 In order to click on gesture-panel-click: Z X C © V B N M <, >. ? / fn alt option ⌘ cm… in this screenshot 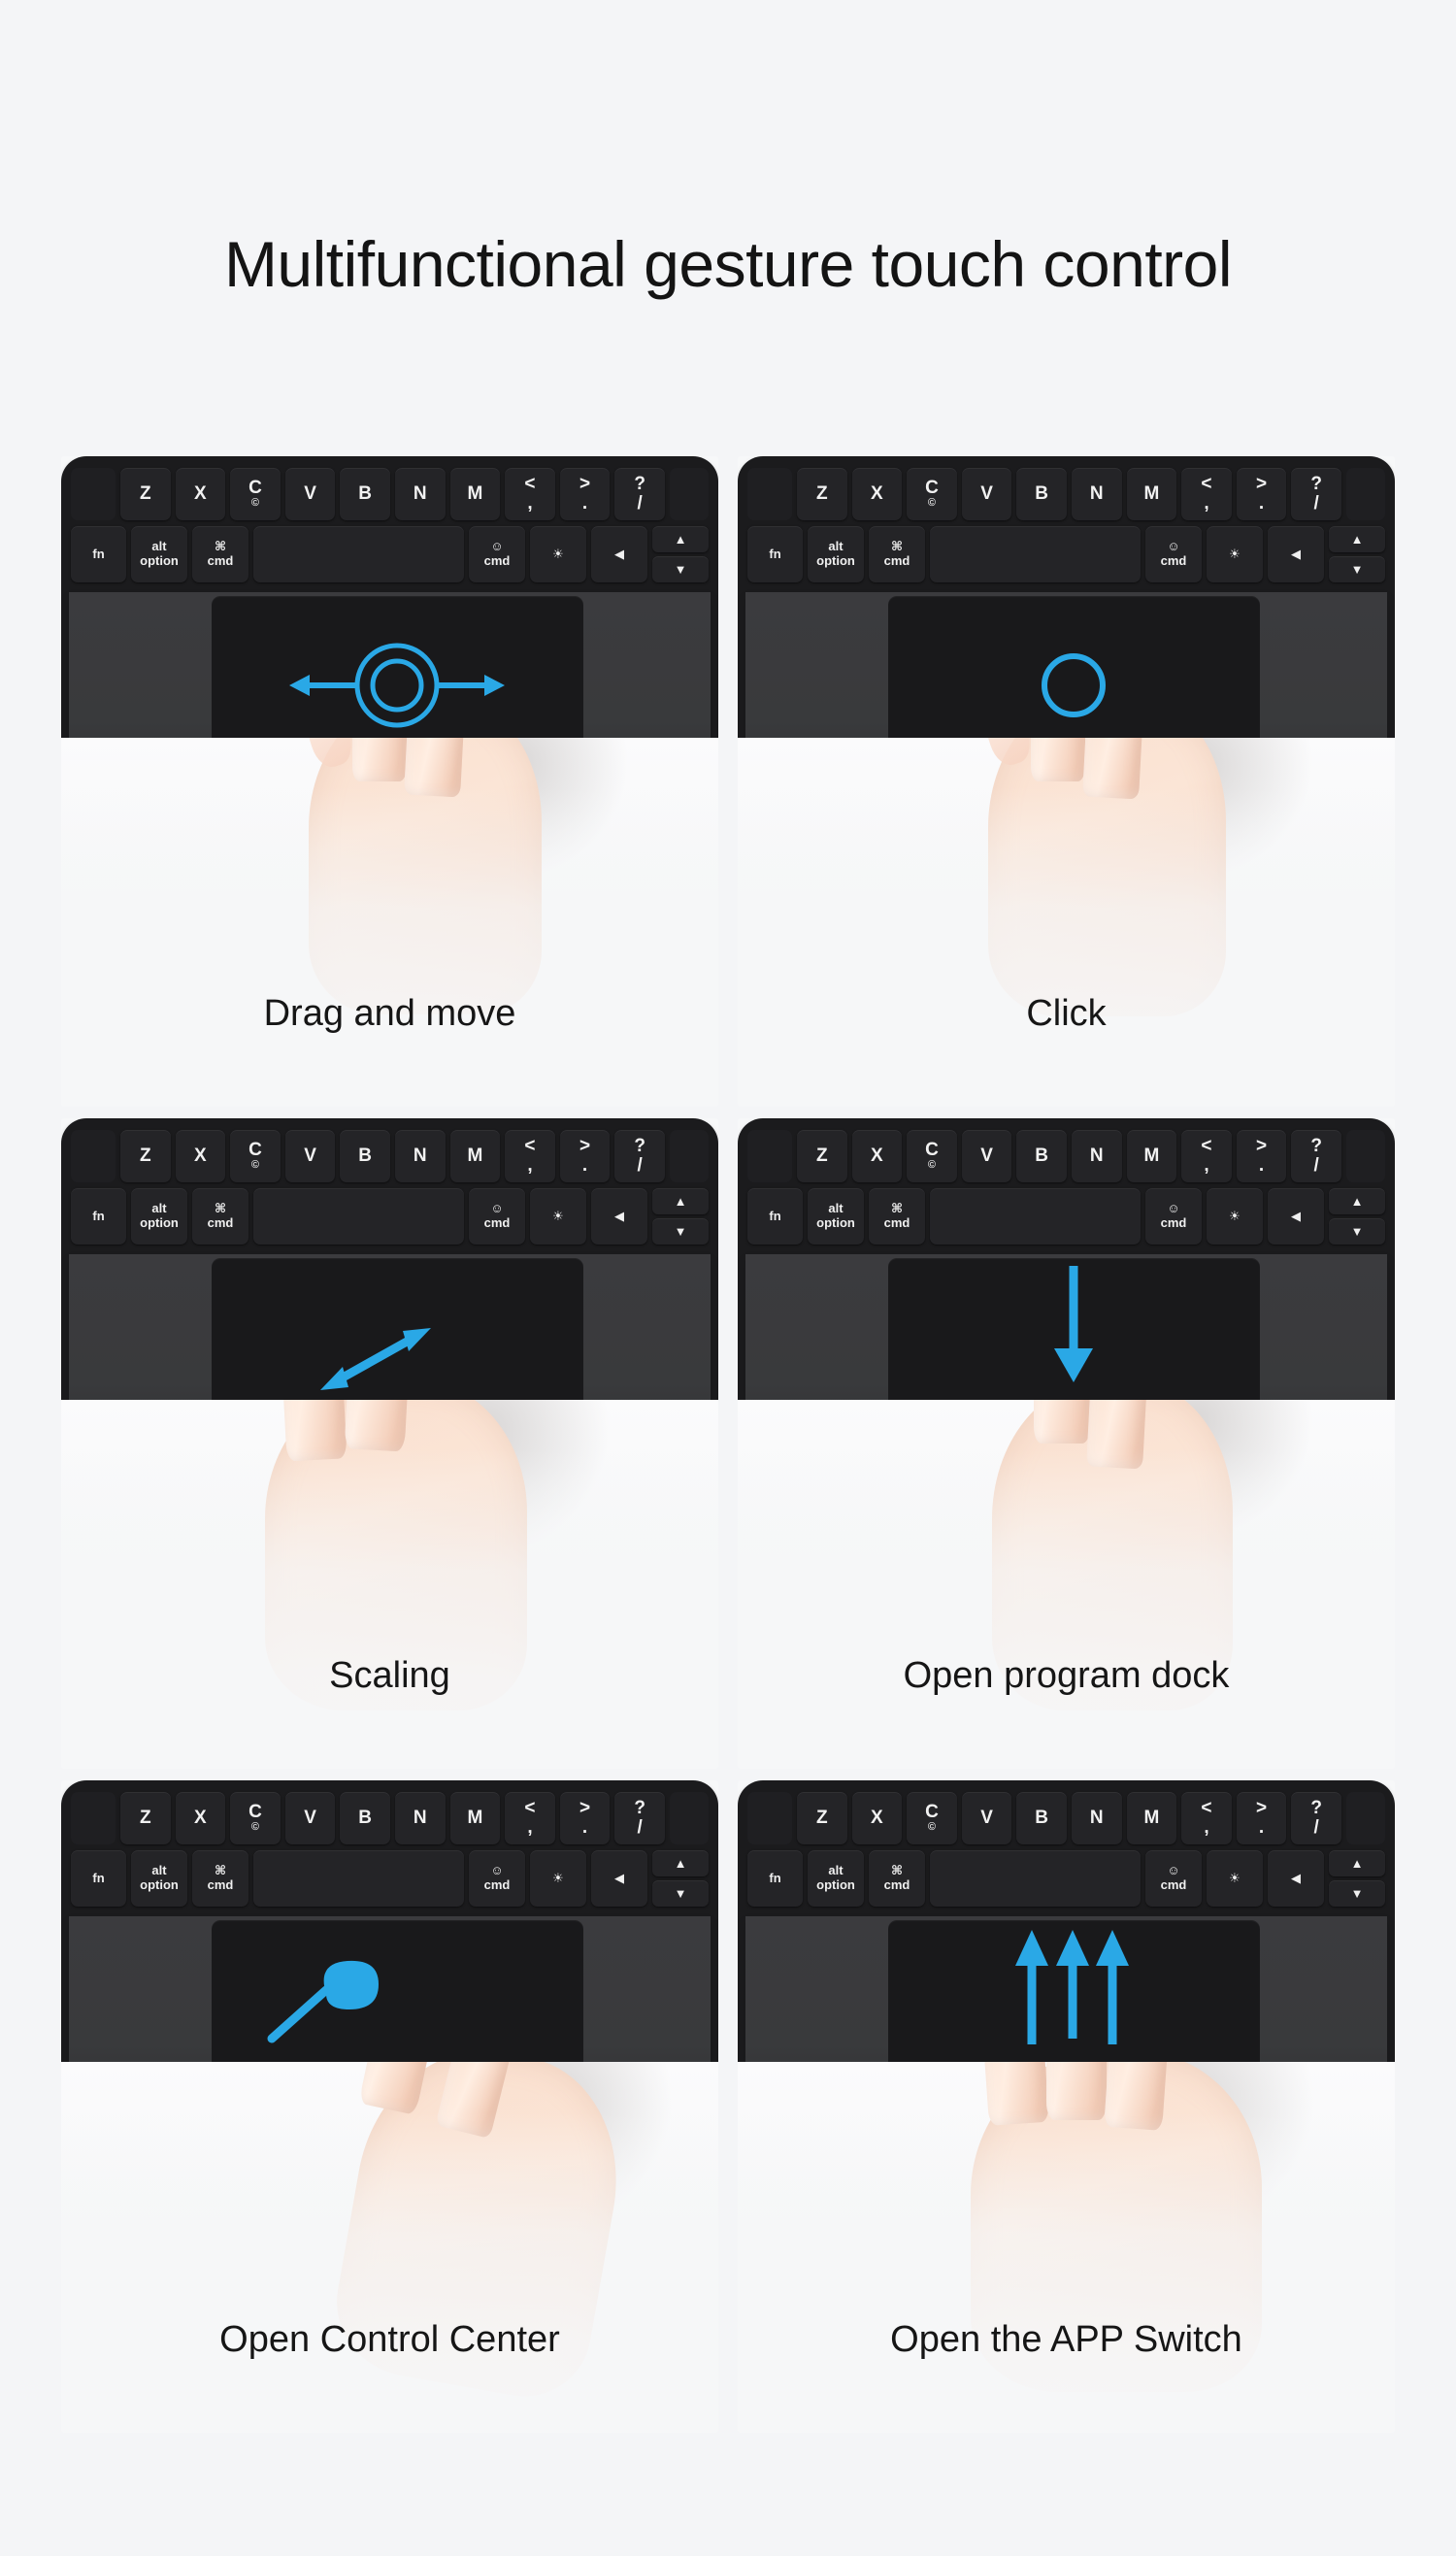, I will do `click(1066, 782)`.